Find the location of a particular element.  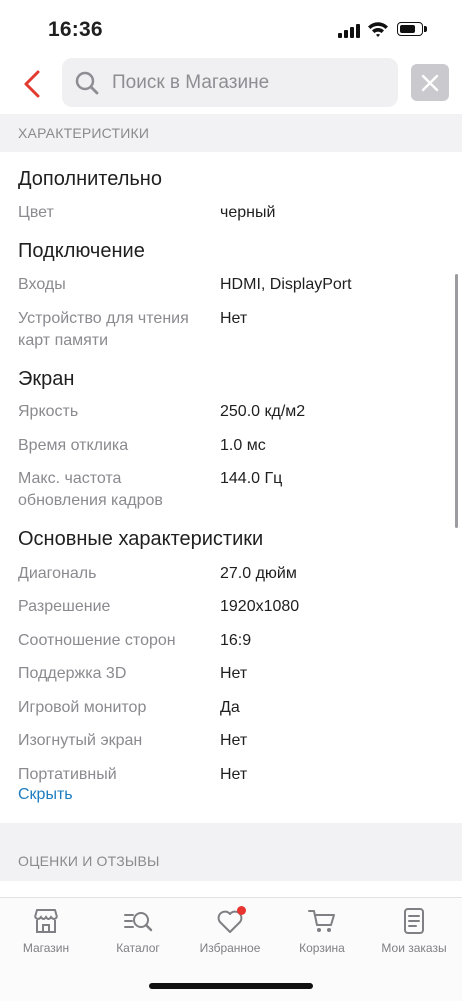

hide-link: Скрыть is located at coordinates (45, 795).